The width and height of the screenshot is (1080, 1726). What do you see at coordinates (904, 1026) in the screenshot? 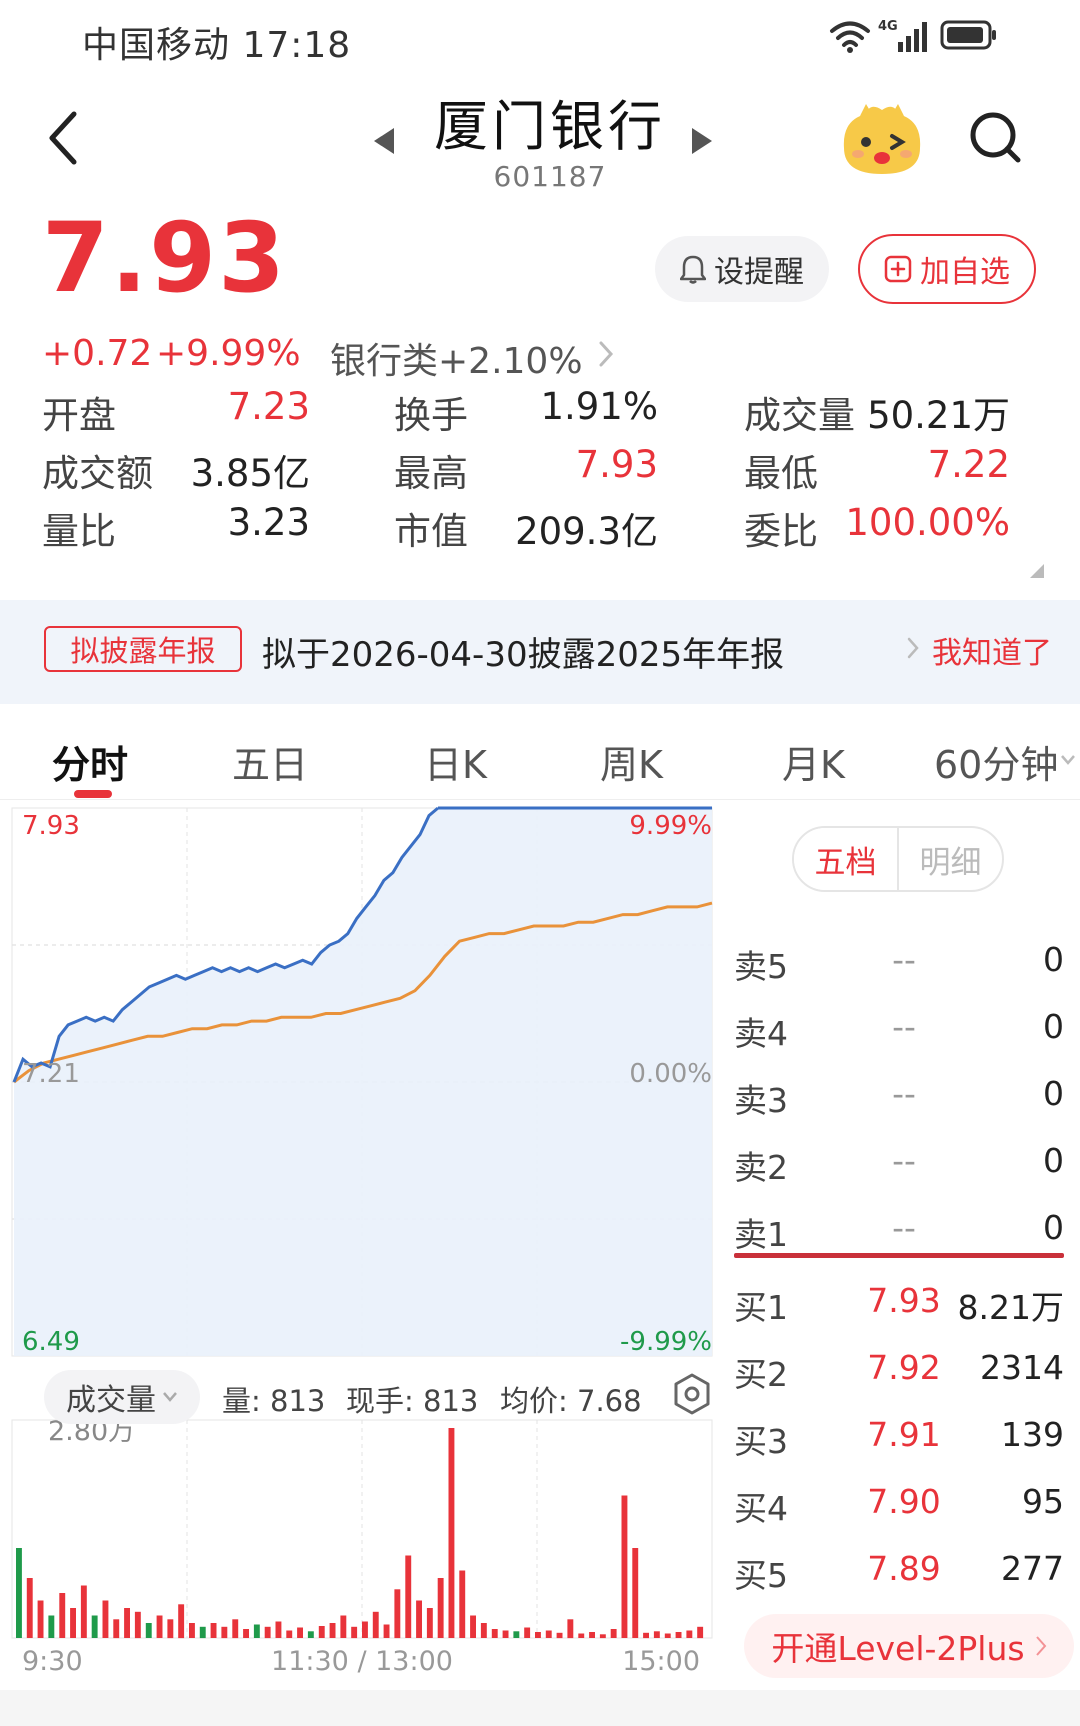
I see `ask-price: --` at bounding box center [904, 1026].